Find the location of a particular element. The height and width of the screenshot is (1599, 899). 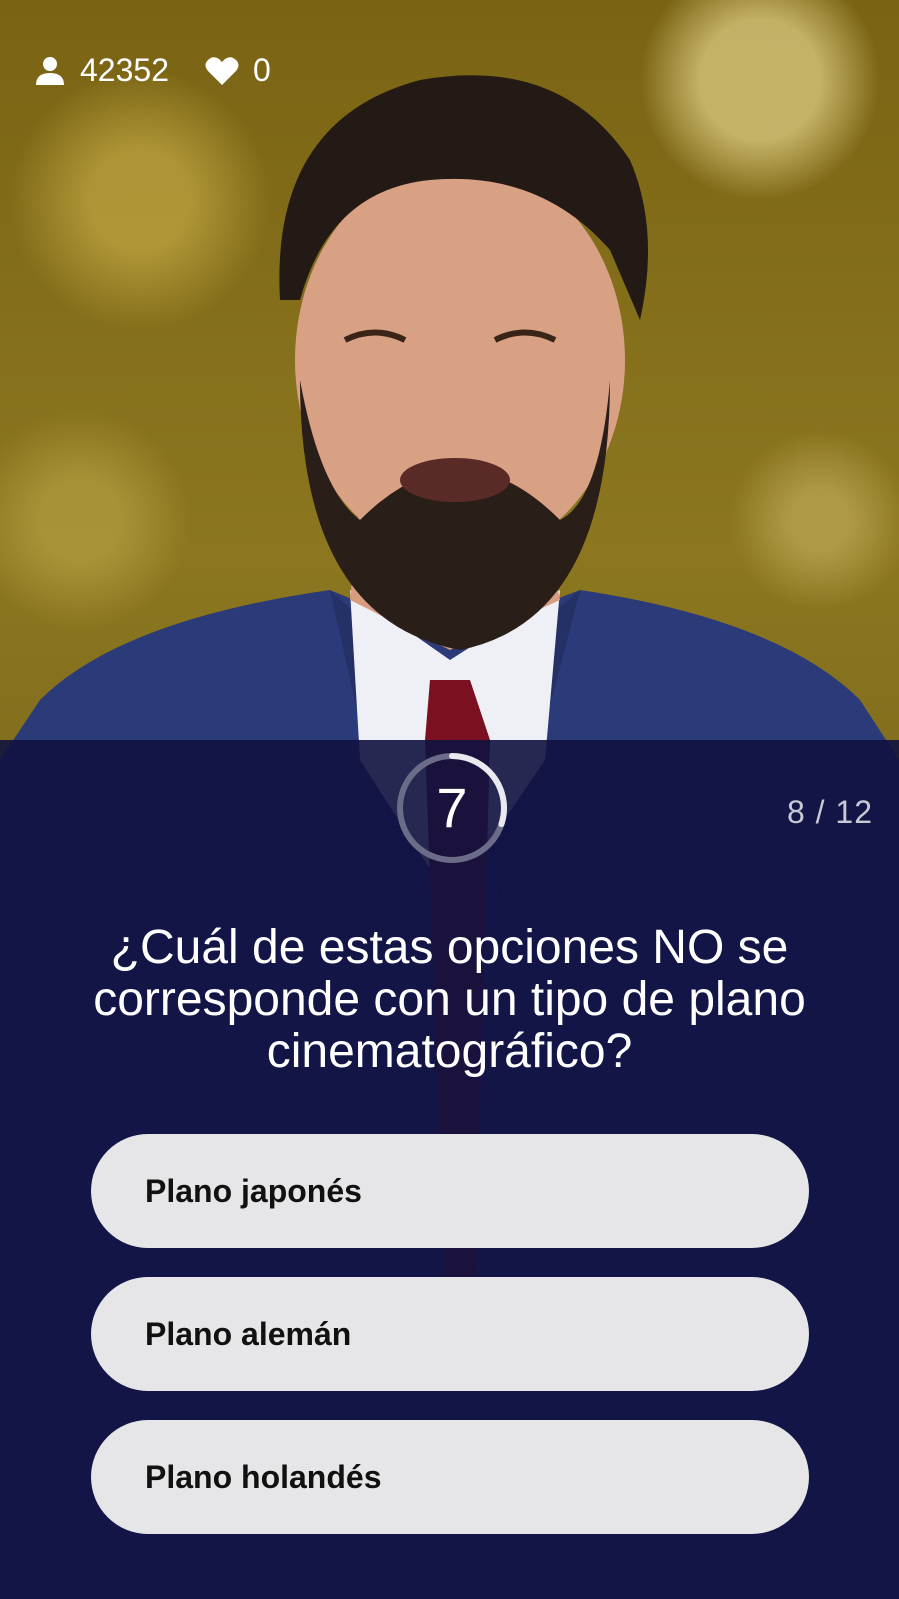

stream-stats: 42352 0 is located at coordinates (170, 70).